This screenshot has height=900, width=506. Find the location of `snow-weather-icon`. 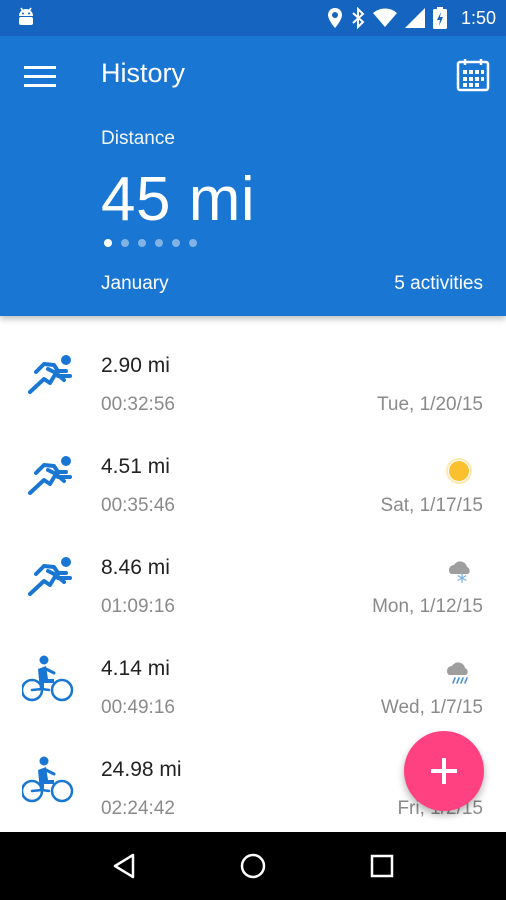

snow-weather-icon is located at coordinates (459, 572).